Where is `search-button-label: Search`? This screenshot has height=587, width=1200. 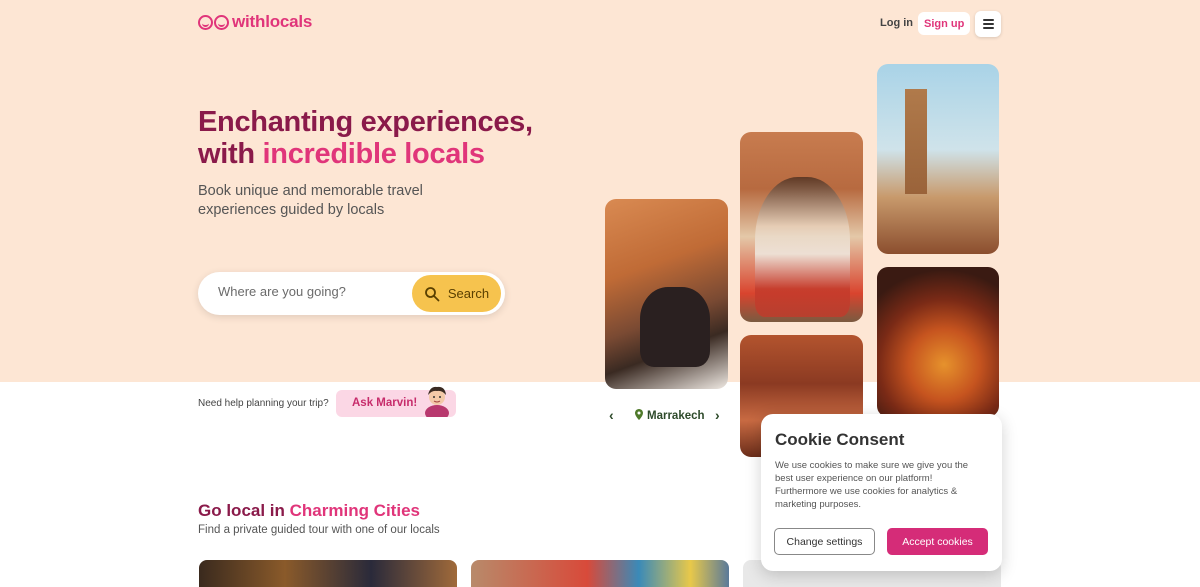
search-button-label: Search is located at coordinates (468, 293).